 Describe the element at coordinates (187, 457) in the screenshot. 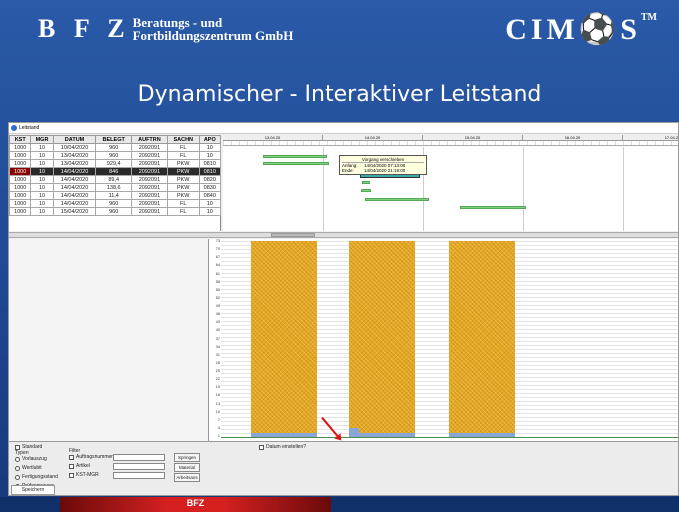

I see `jump-button: Springen` at that location.